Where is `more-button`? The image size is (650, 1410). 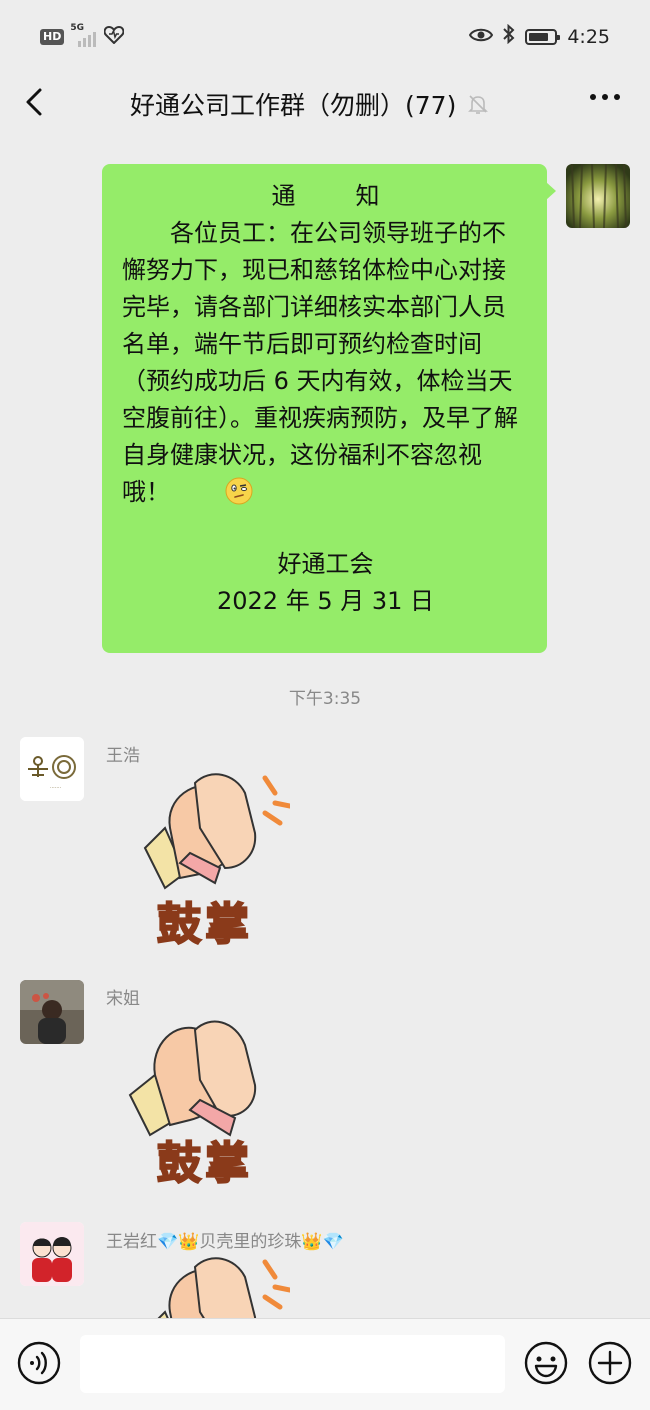 more-button is located at coordinates (605, 97).